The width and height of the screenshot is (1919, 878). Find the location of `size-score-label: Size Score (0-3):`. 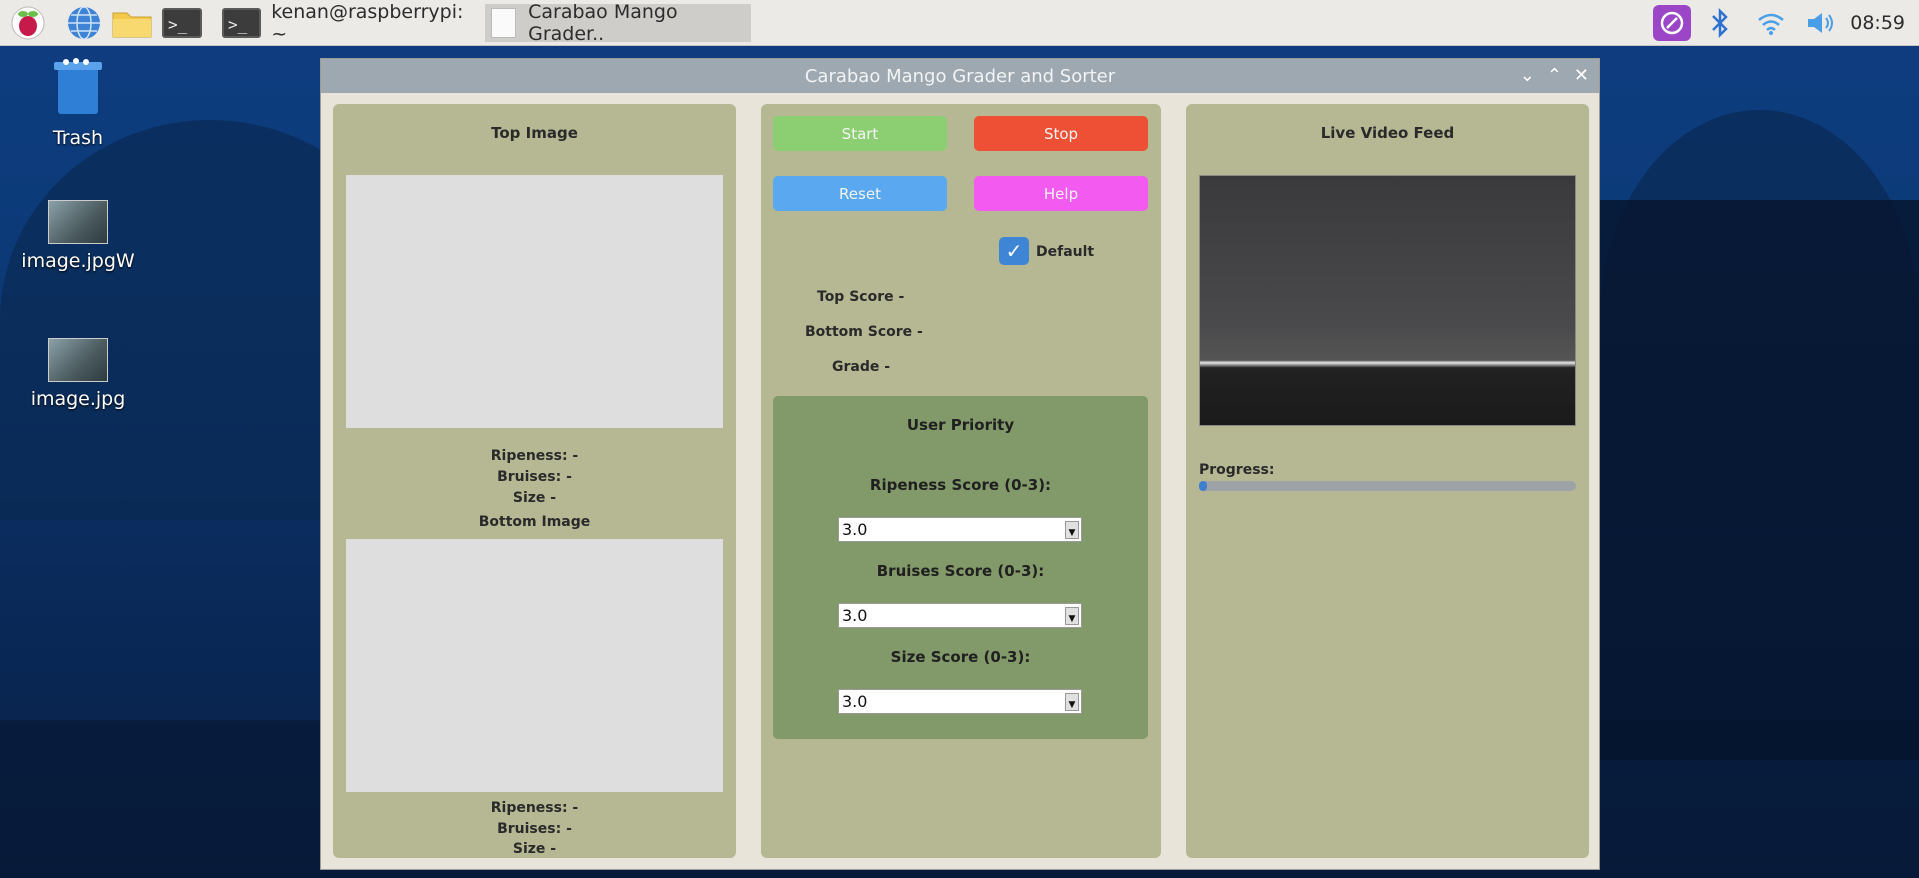

size-score-label: Size Score (0-3): is located at coordinates (960, 657).